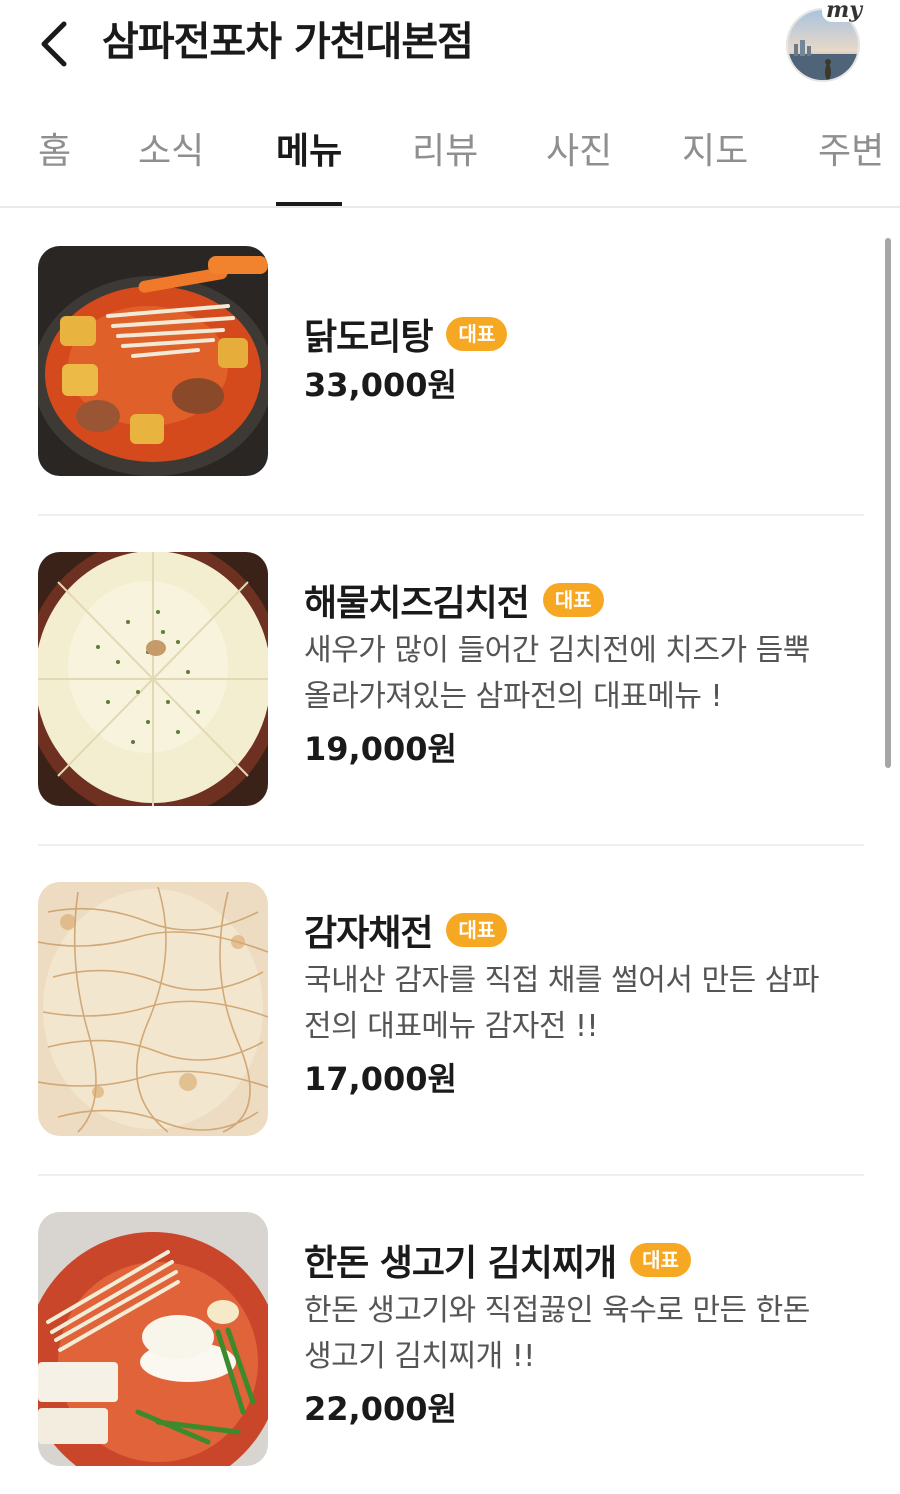  I want to click on menu-description: 국내산 감자를 직접 채를 썰어서 만든 삼파 전의 대표메뉴 감자전 !!, so click(584, 1004).